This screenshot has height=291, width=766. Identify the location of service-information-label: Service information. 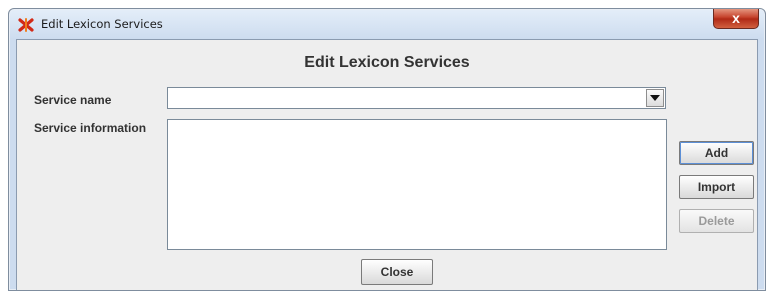
(90, 128).